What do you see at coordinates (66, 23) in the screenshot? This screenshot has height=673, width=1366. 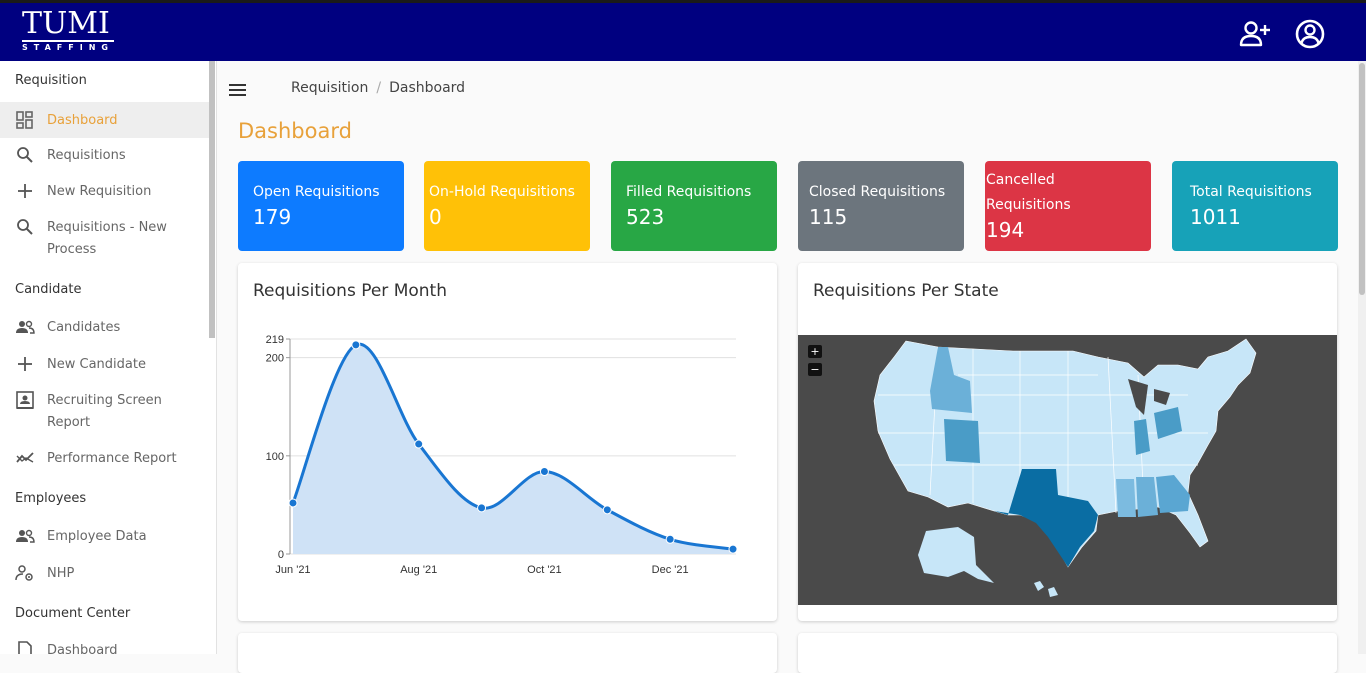 I see `logo-main-text: TUMI` at bounding box center [66, 23].